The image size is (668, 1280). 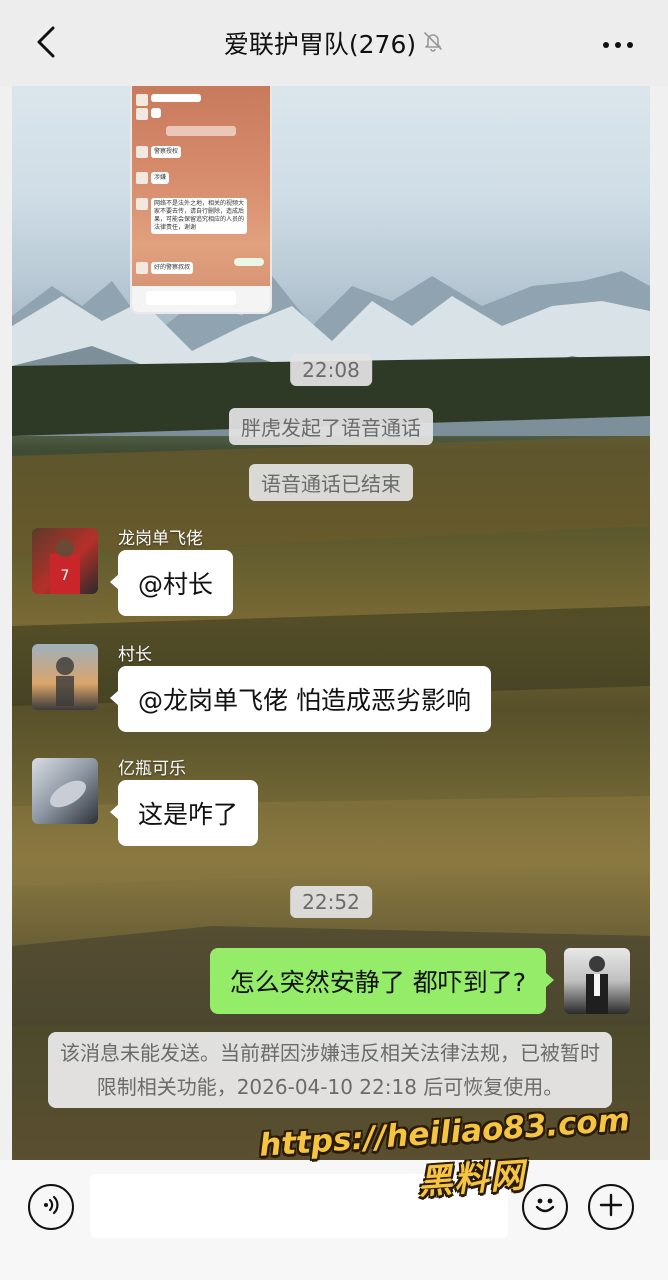 I want to click on timestamp: 22:08, so click(x=331, y=370).